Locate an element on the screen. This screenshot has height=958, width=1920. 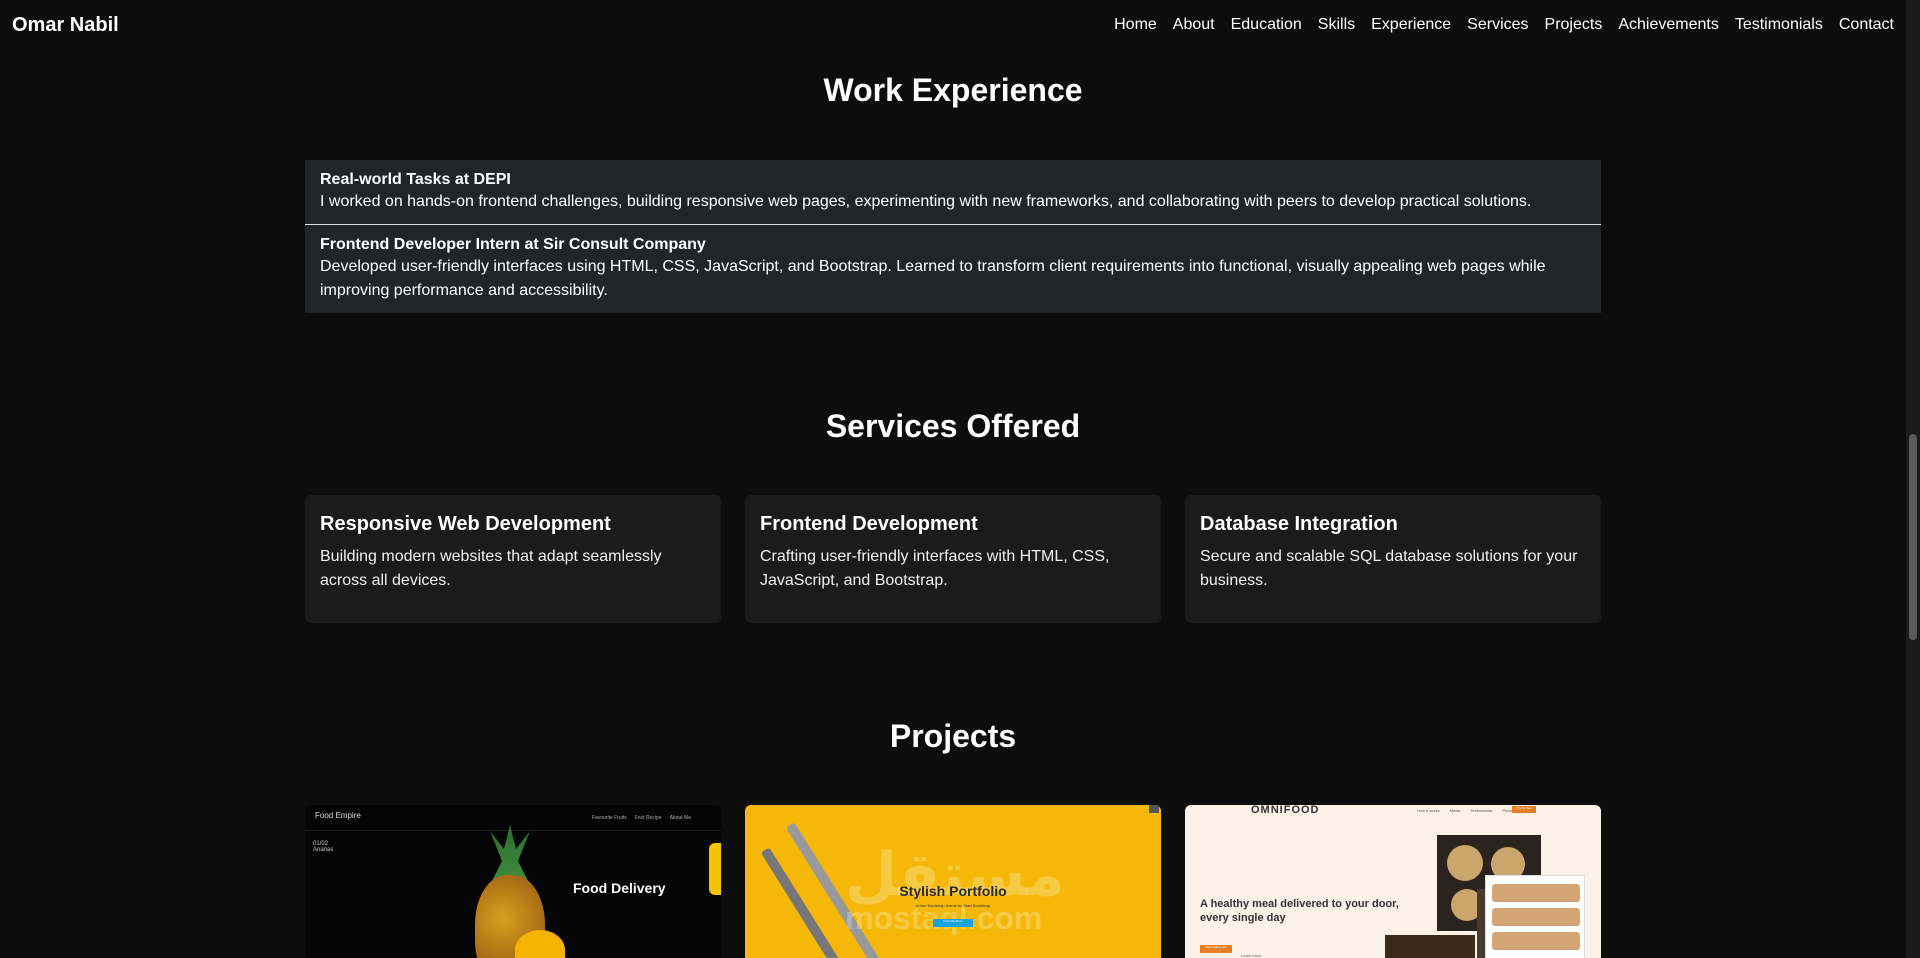
project-thumb-nav-link: Favourite Fruits is located at coordinates (609, 818).